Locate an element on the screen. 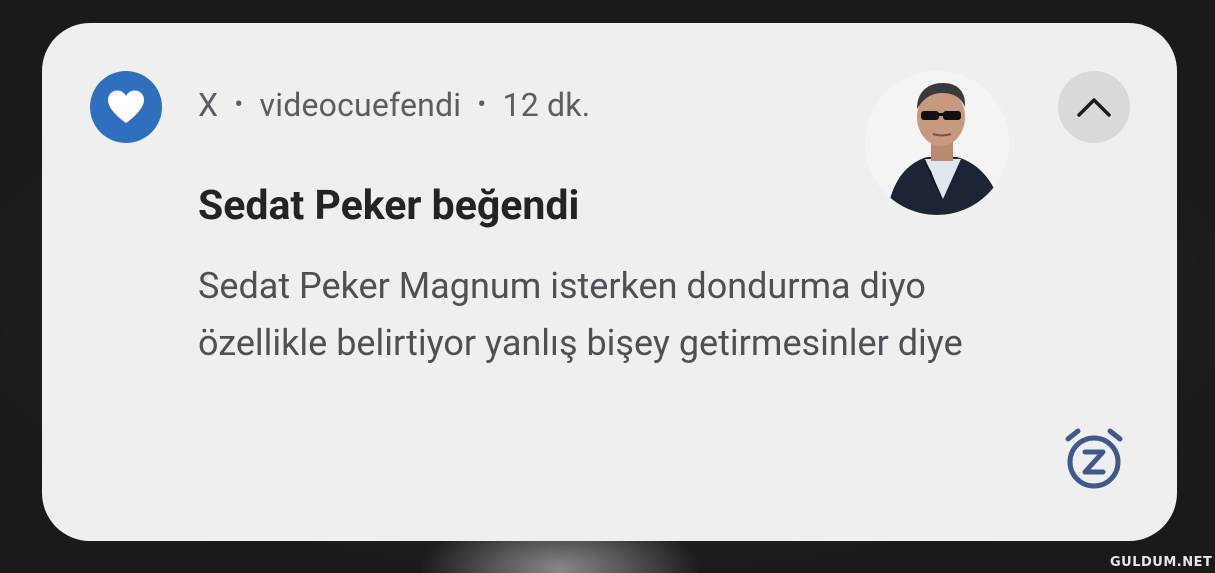 This screenshot has height=573, width=1215. notification-title: Sedat Peker beğendi is located at coordinates (389, 206).